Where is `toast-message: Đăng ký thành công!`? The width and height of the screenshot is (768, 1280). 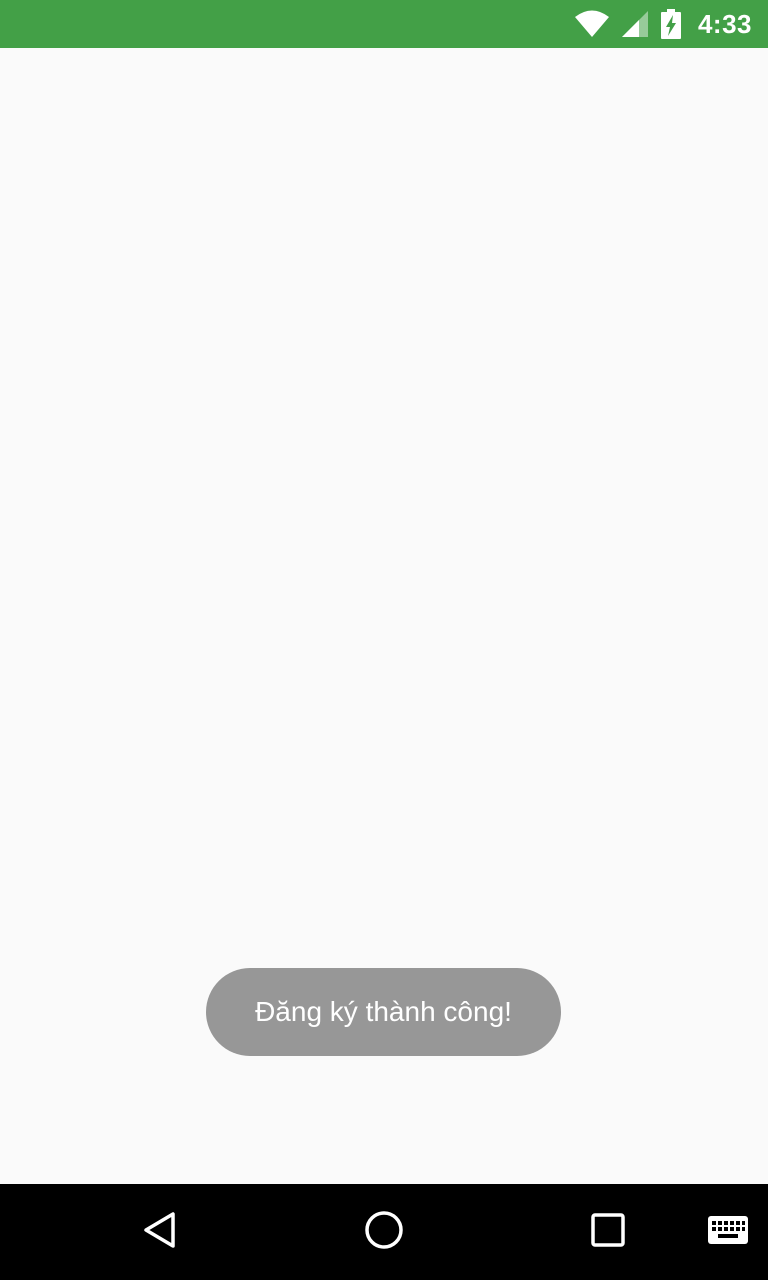 toast-message: Đăng ký thành công! is located at coordinates (383, 1011).